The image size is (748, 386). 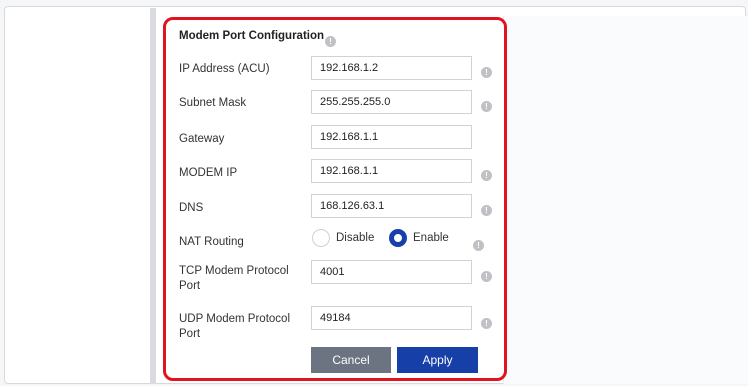 I want to click on nat-enable-option: Enable, so click(x=419, y=238).